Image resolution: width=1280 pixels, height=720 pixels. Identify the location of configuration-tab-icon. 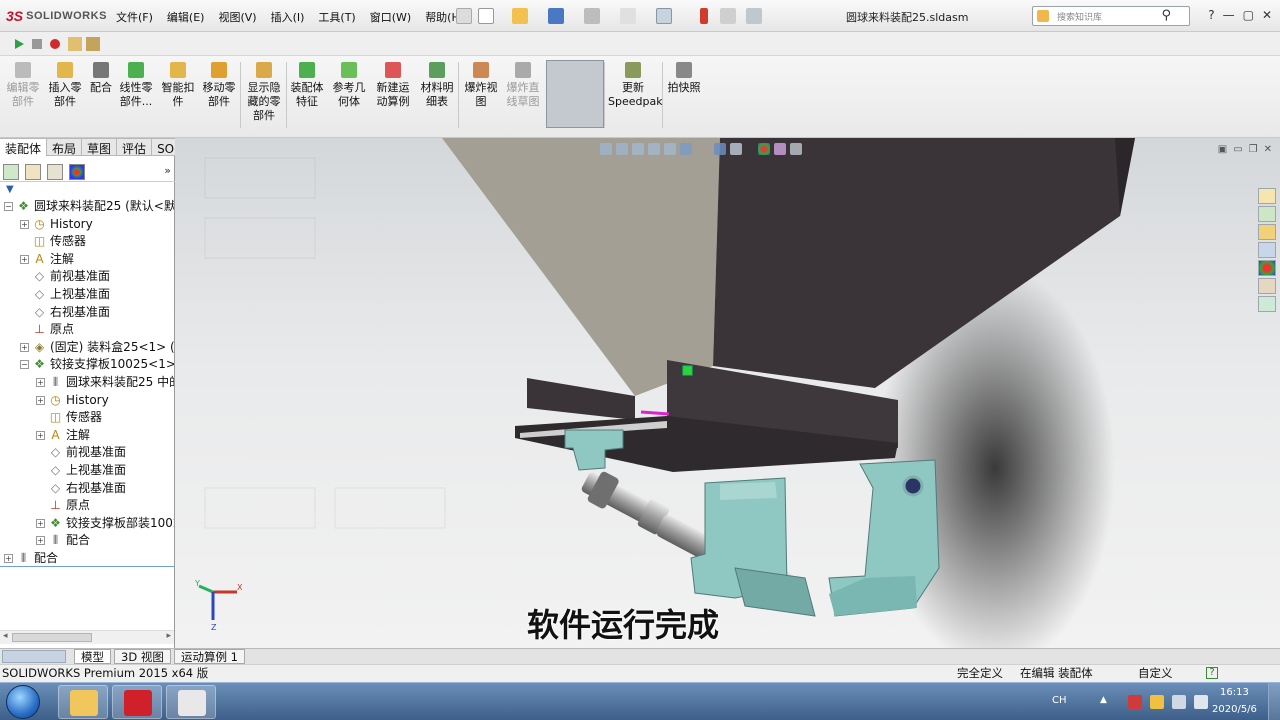
(55, 172).